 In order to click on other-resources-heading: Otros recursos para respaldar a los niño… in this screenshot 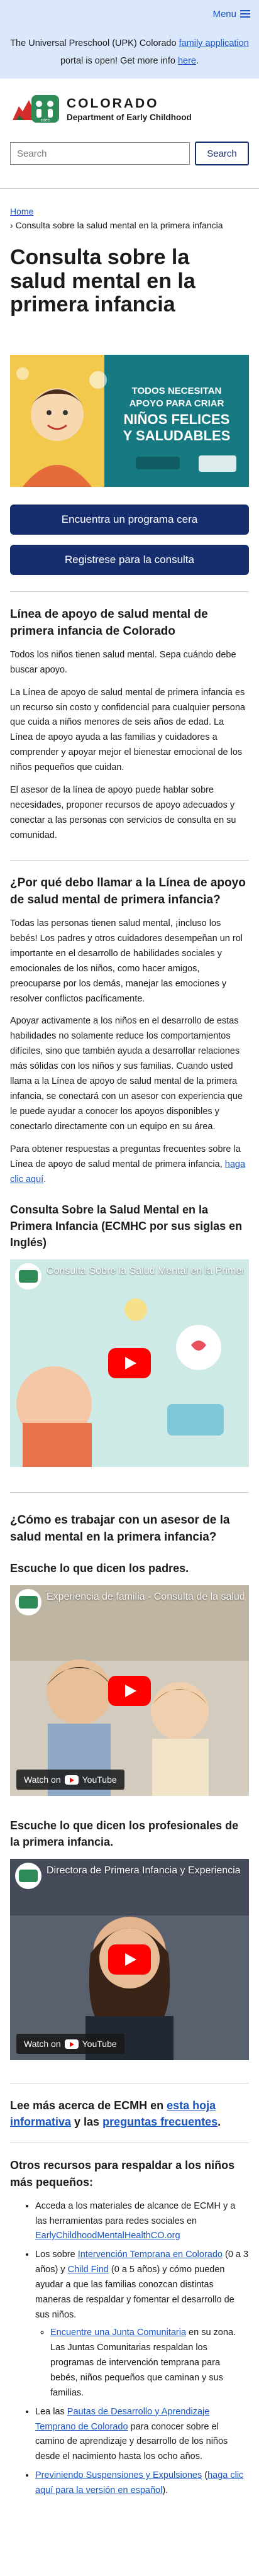, I will do `click(123, 2173)`.